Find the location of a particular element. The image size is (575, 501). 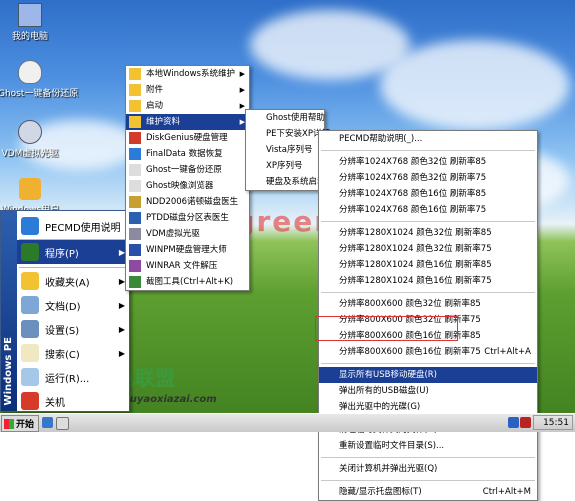

vdm-shortcut-icon: VDM虚拟光驱 is located at coordinates (31, 139).